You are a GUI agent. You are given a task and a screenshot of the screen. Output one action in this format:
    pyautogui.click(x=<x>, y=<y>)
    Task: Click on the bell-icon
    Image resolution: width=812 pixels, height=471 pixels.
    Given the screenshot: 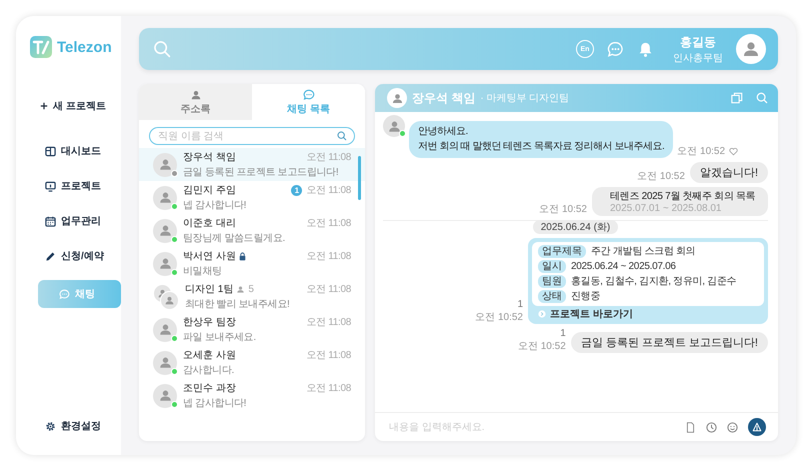 What is the action you would take?
    pyautogui.click(x=645, y=49)
    